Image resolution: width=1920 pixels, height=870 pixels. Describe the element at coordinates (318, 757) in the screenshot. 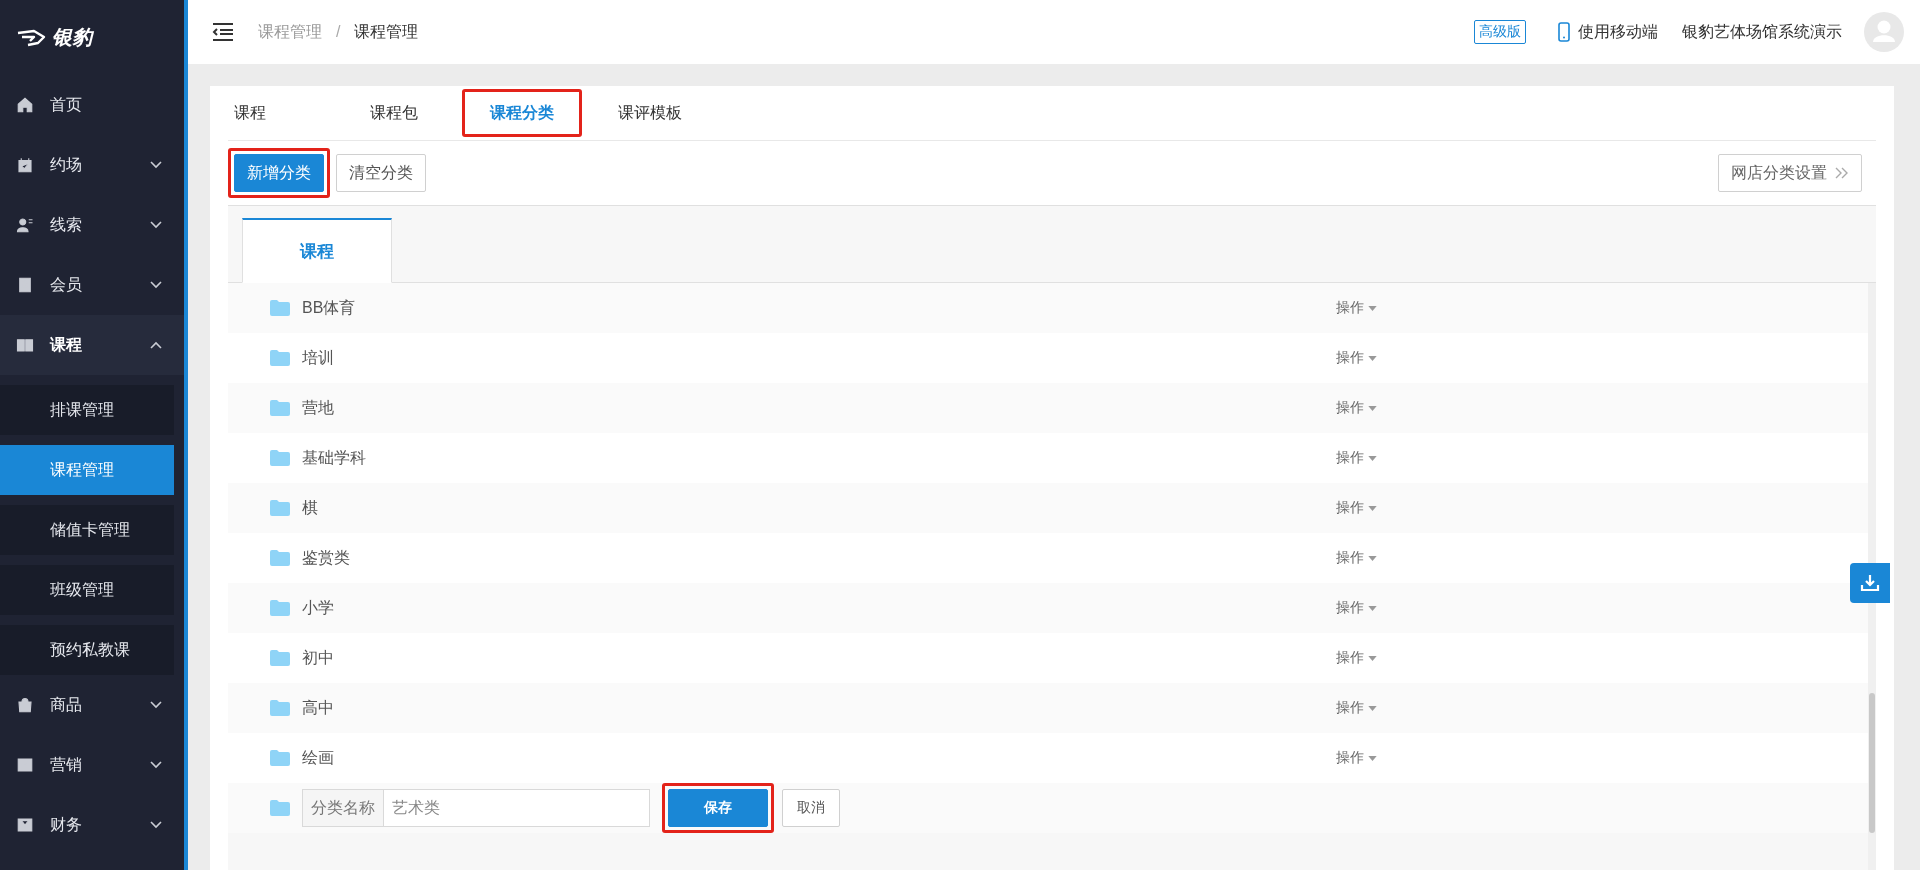

I see `category-name: 绘画` at that location.